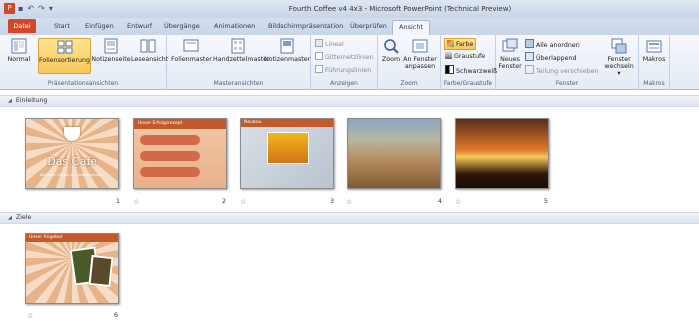 This screenshot has height=322, width=699. I want to click on switch-windows-button: Fenster wechseln ▾, so click(619, 57).